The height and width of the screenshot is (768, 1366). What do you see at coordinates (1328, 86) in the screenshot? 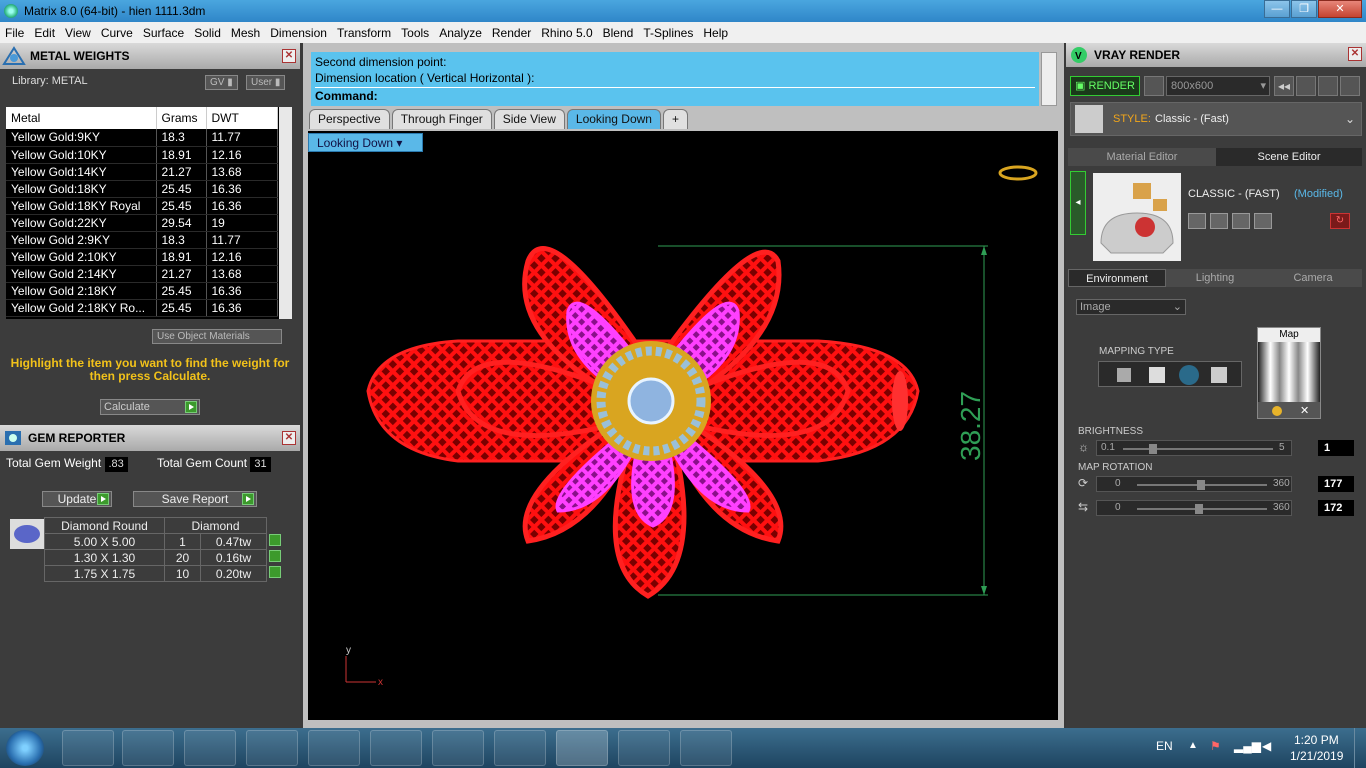
I see `list-icon` at bounding box center [1328, 86].